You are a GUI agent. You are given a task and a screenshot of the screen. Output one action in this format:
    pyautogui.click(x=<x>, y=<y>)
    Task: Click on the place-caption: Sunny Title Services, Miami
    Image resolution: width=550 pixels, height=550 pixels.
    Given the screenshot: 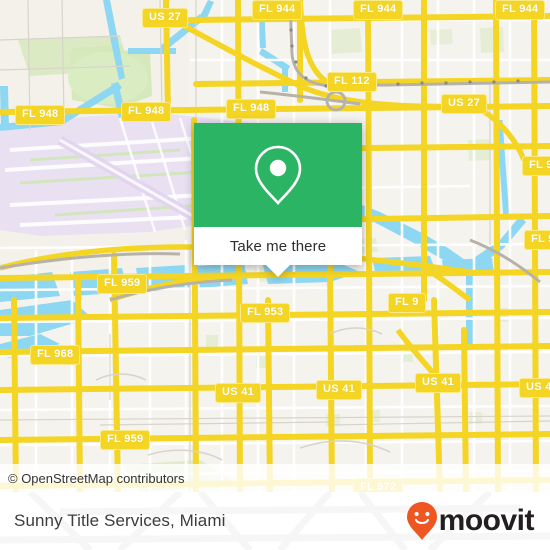 What is the action you would take?
    pyautogui.click(x=120, y=520)
    